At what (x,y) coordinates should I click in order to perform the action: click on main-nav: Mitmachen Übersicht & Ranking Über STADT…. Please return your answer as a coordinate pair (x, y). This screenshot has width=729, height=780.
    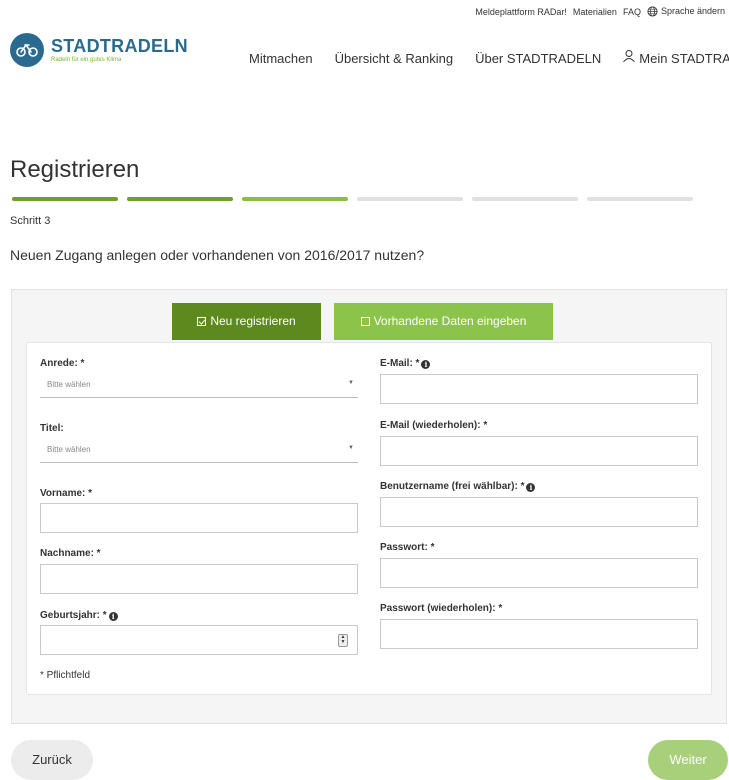
    Looking at the image, I should click on (489, 57).